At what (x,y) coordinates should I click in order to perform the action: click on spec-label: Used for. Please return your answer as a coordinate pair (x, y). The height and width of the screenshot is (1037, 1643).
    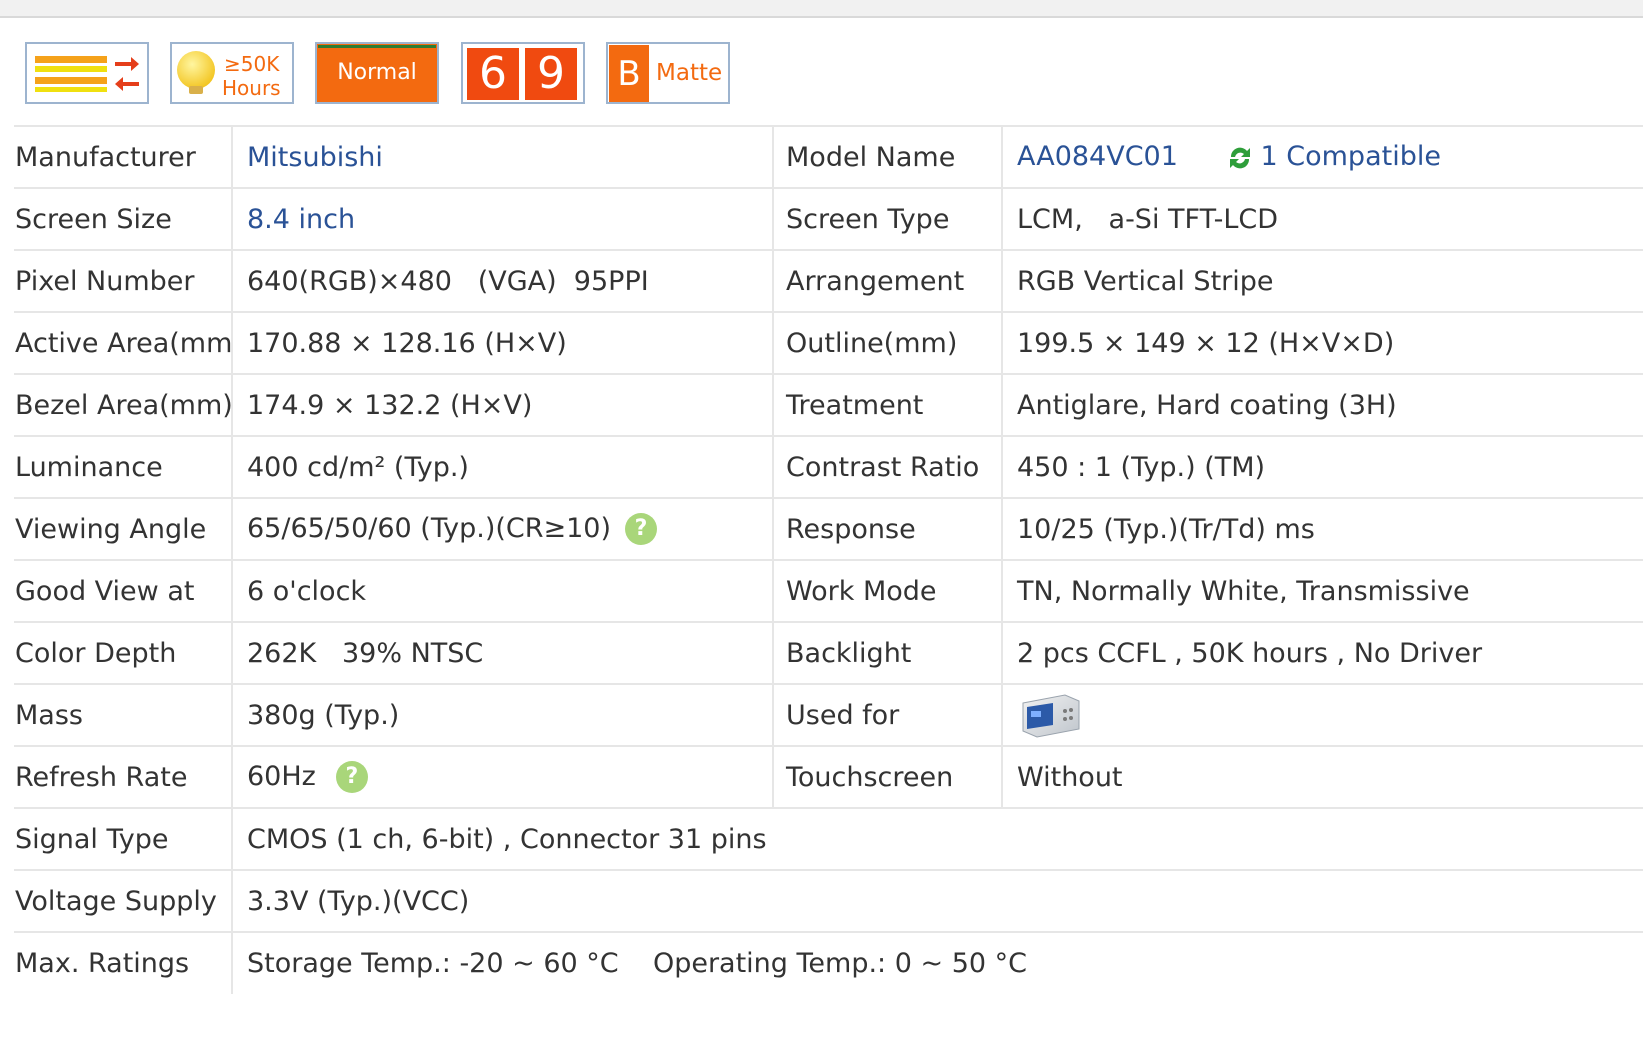
    Looking at the image, I should click on (887, 714).